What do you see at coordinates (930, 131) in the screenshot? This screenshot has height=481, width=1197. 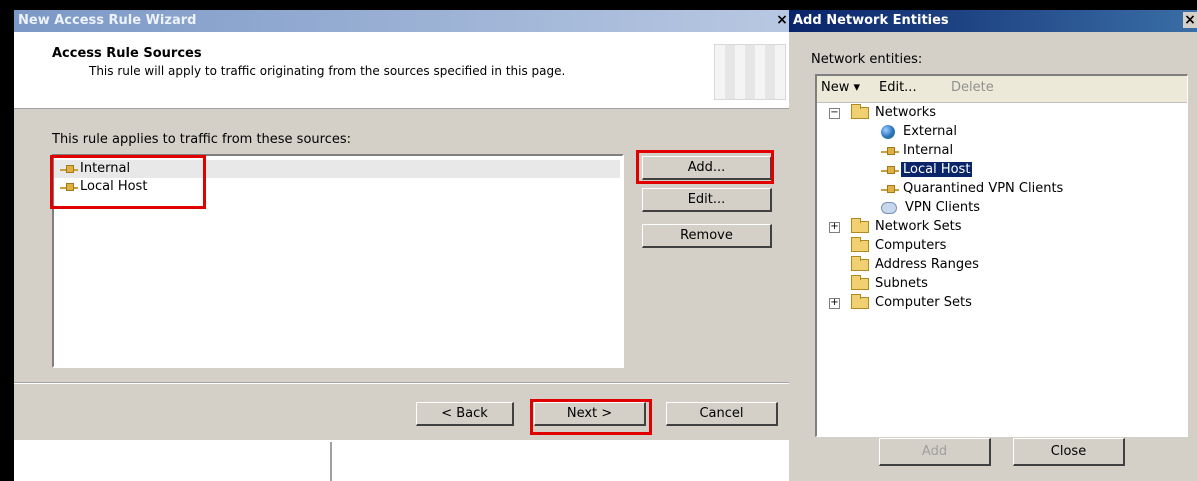 I see `tree-item-label: External` at bounding box center [930, 131].